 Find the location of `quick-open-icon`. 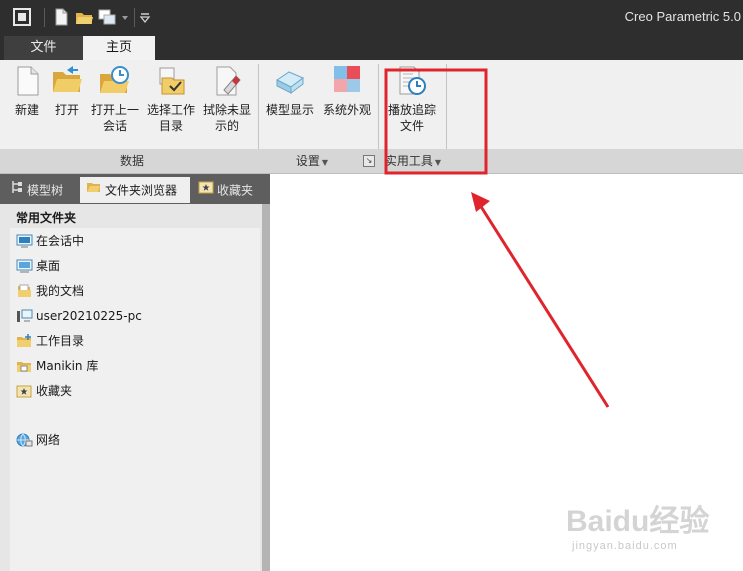

quick-open-icon is located at coordinates (84, 17).